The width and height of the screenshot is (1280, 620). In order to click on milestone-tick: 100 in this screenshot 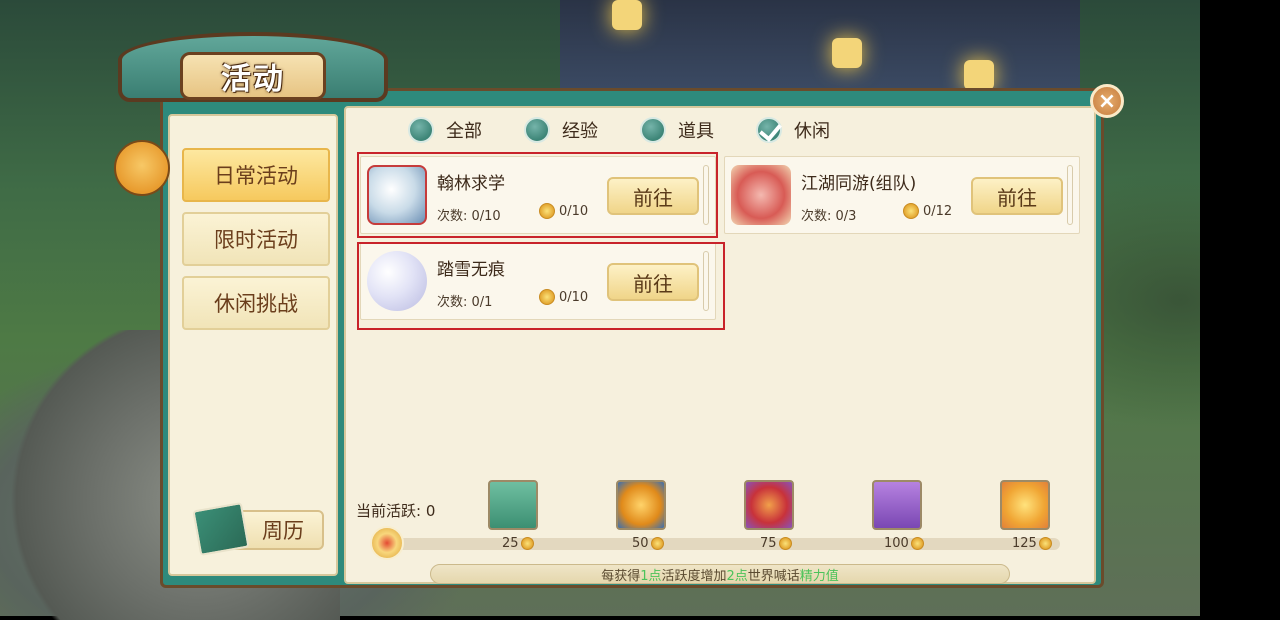, I will do `click(904, 543)`.